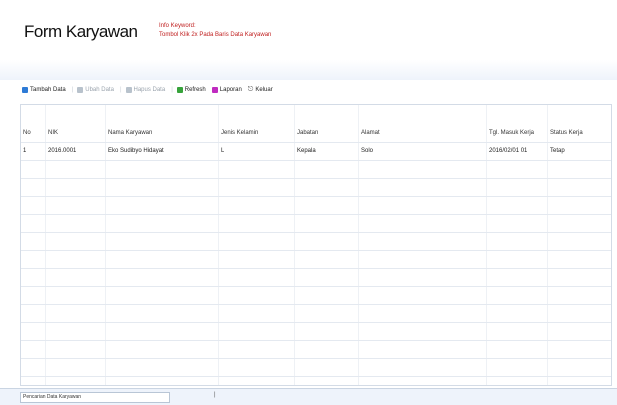 This screenshot has height=405, width=617. I want to click on status-bar: Pencarian Data Karyawan |, so click(308, 396).